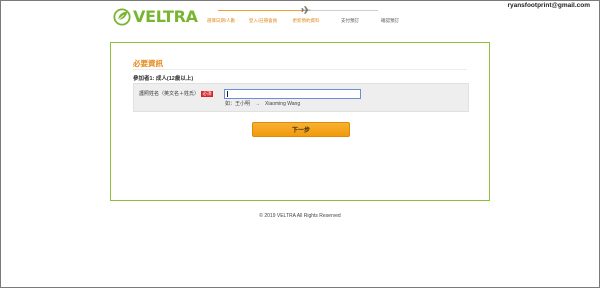  Describe the element at coordinates (165, 16) in the screenshot. I see `brand-name: VELTRA` at that location.